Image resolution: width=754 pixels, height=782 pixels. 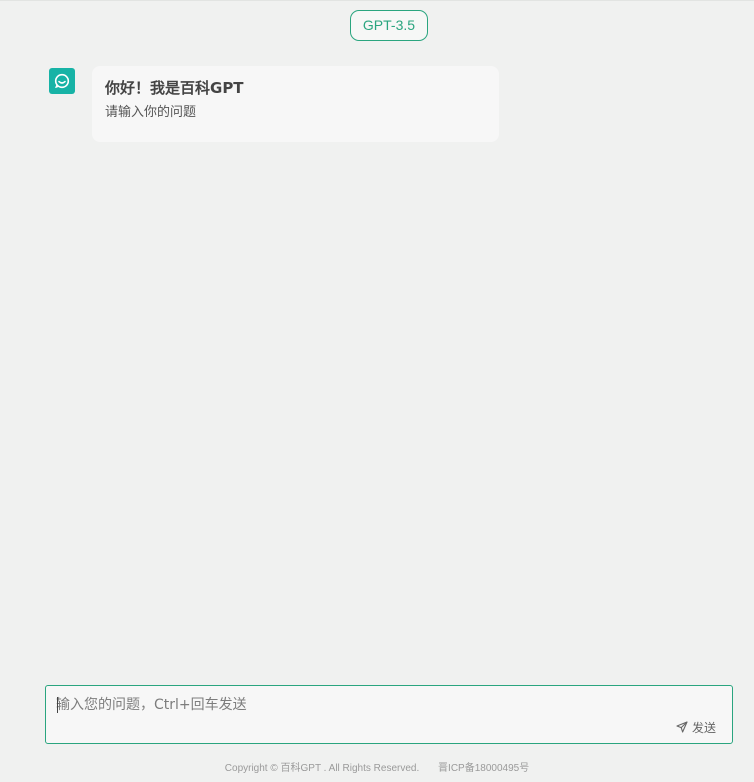 I want to click on icp-link: 晋ICP备18000495号, so click(x=483, y=768).